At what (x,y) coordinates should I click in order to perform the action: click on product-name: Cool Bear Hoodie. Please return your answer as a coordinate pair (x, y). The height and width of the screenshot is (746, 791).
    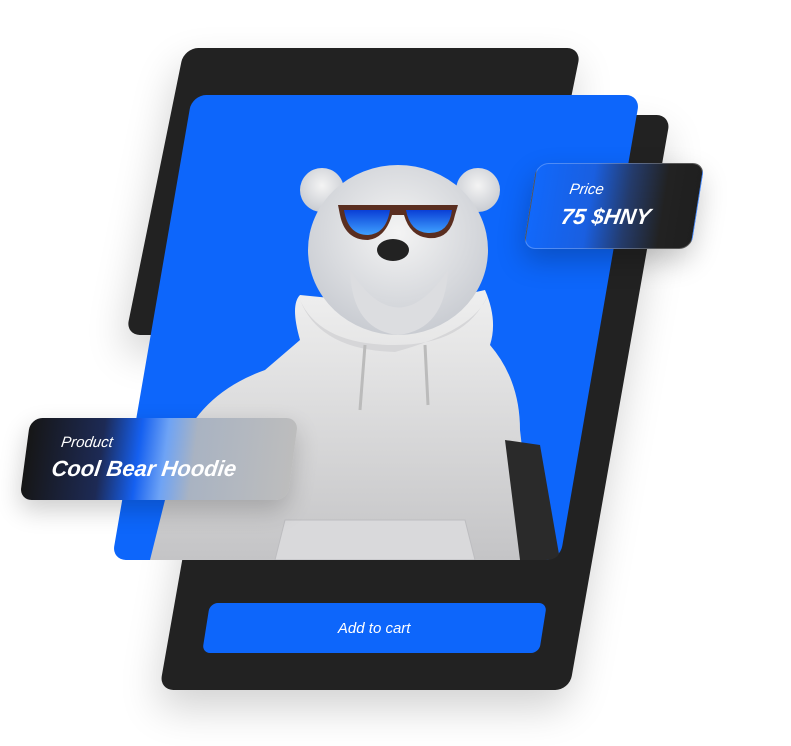
    Looking at the image, I should click on (144, 468).